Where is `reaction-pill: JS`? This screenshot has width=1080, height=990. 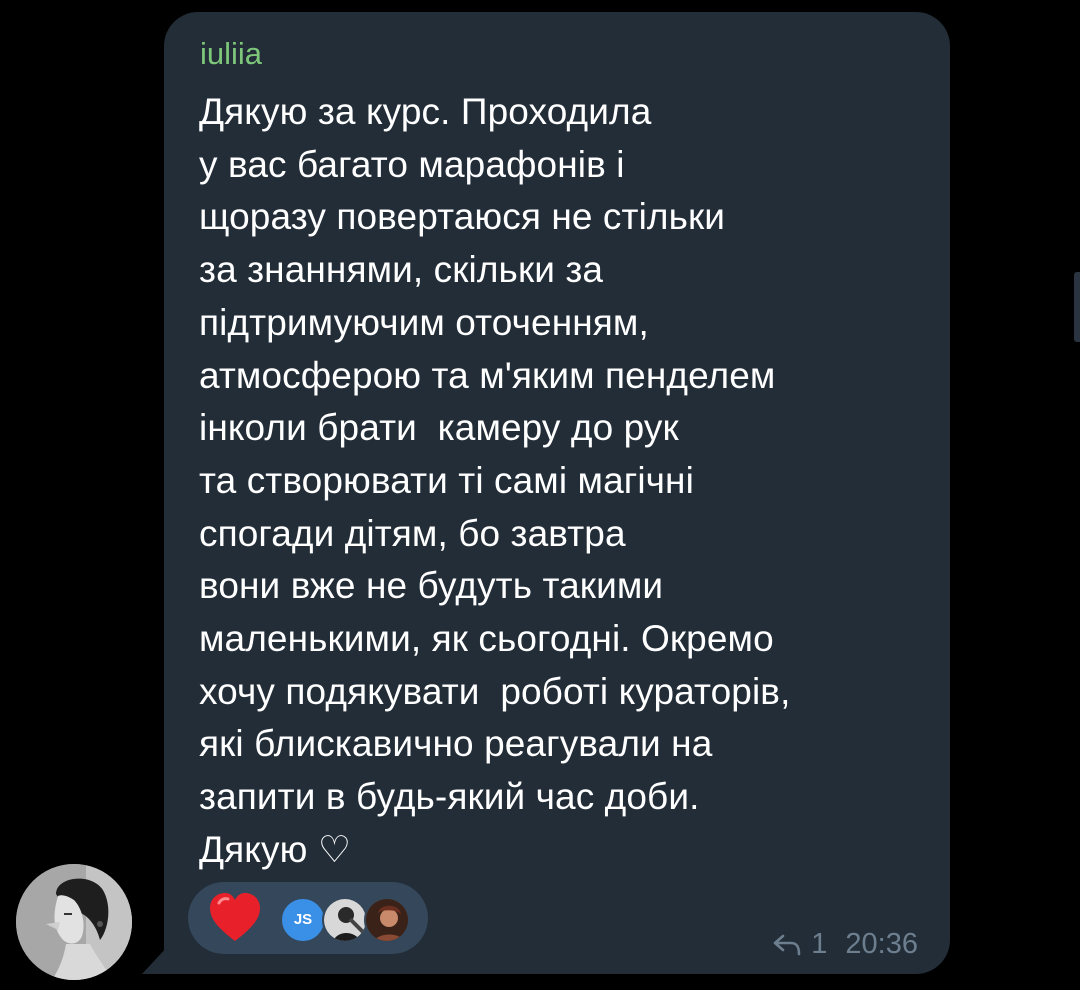
reaction-pill: JS is located at coordinates (308, 918).